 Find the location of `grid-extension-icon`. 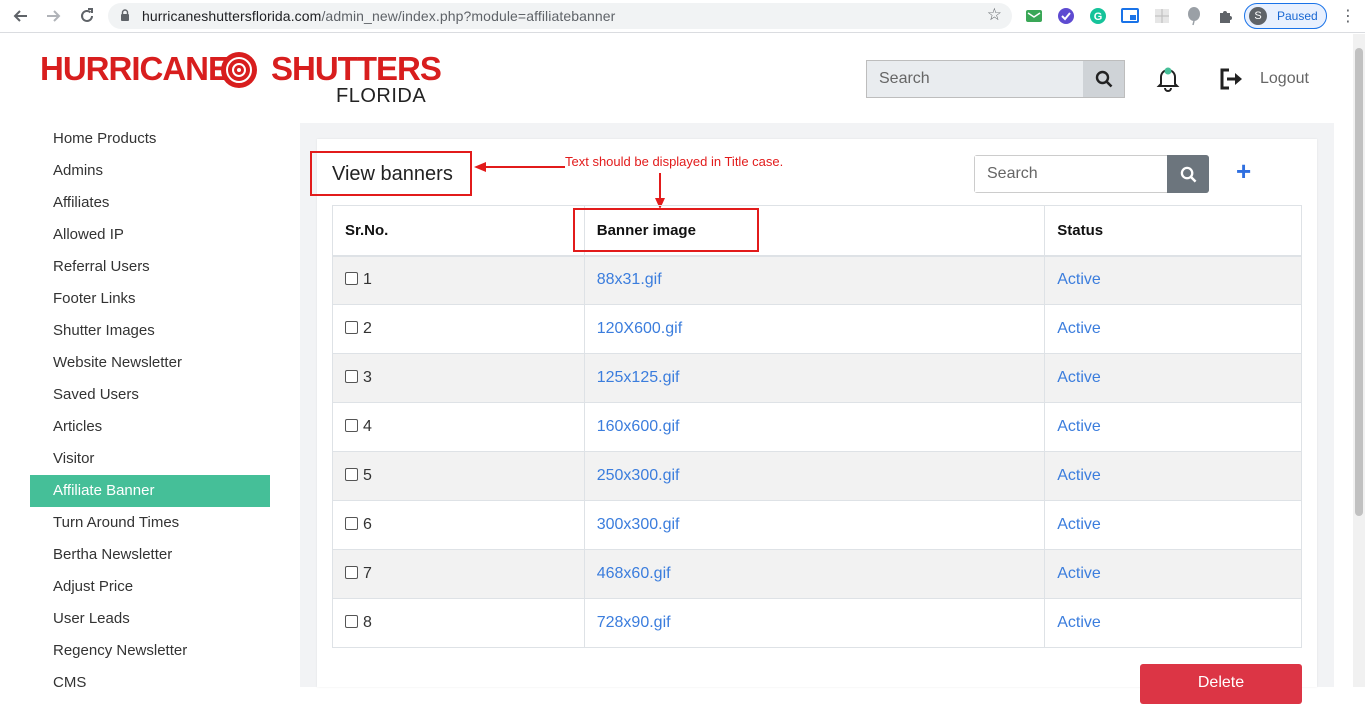

grid-extension-icon is located at coordinates (1162, 16).